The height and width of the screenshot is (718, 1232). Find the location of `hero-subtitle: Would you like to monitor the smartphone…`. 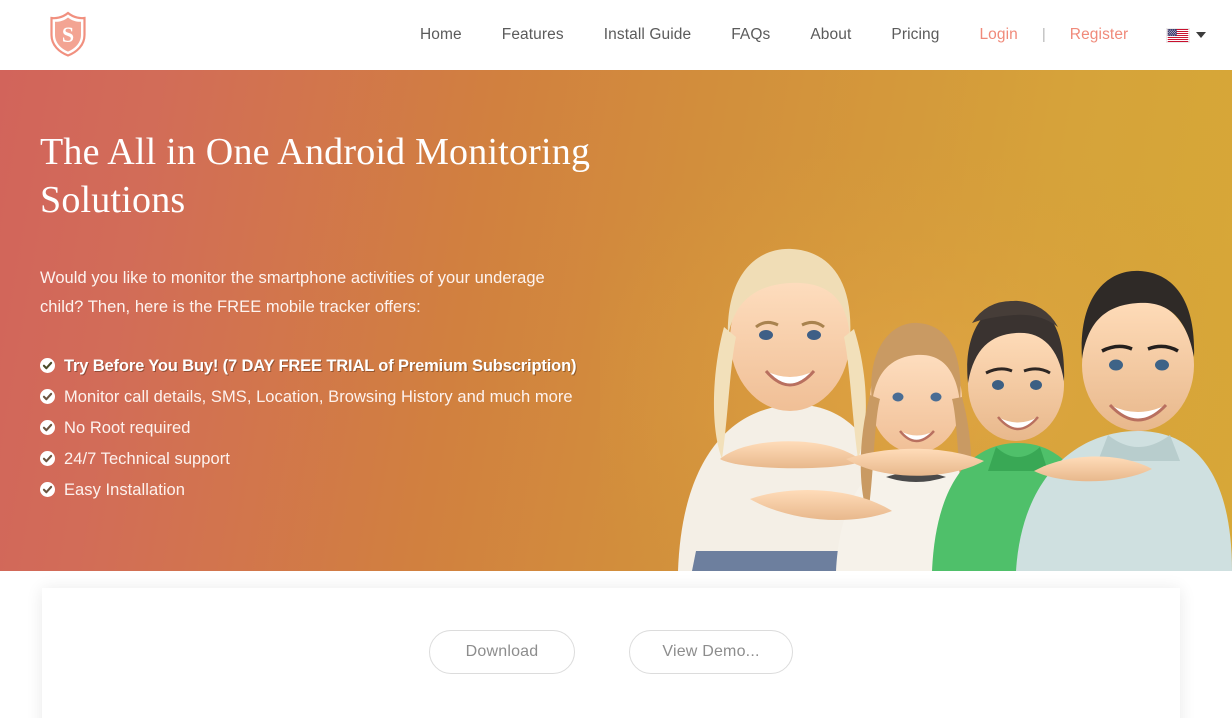

hero-subtitle: Would you like to monitor the smartphone… is located at coordinates (292, 292).